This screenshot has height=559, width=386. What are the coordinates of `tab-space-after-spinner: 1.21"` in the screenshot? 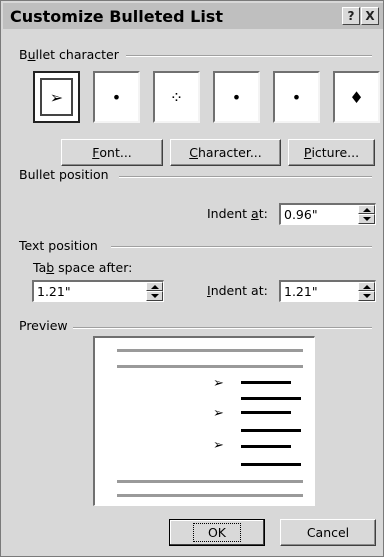 It's located at (98, 291).